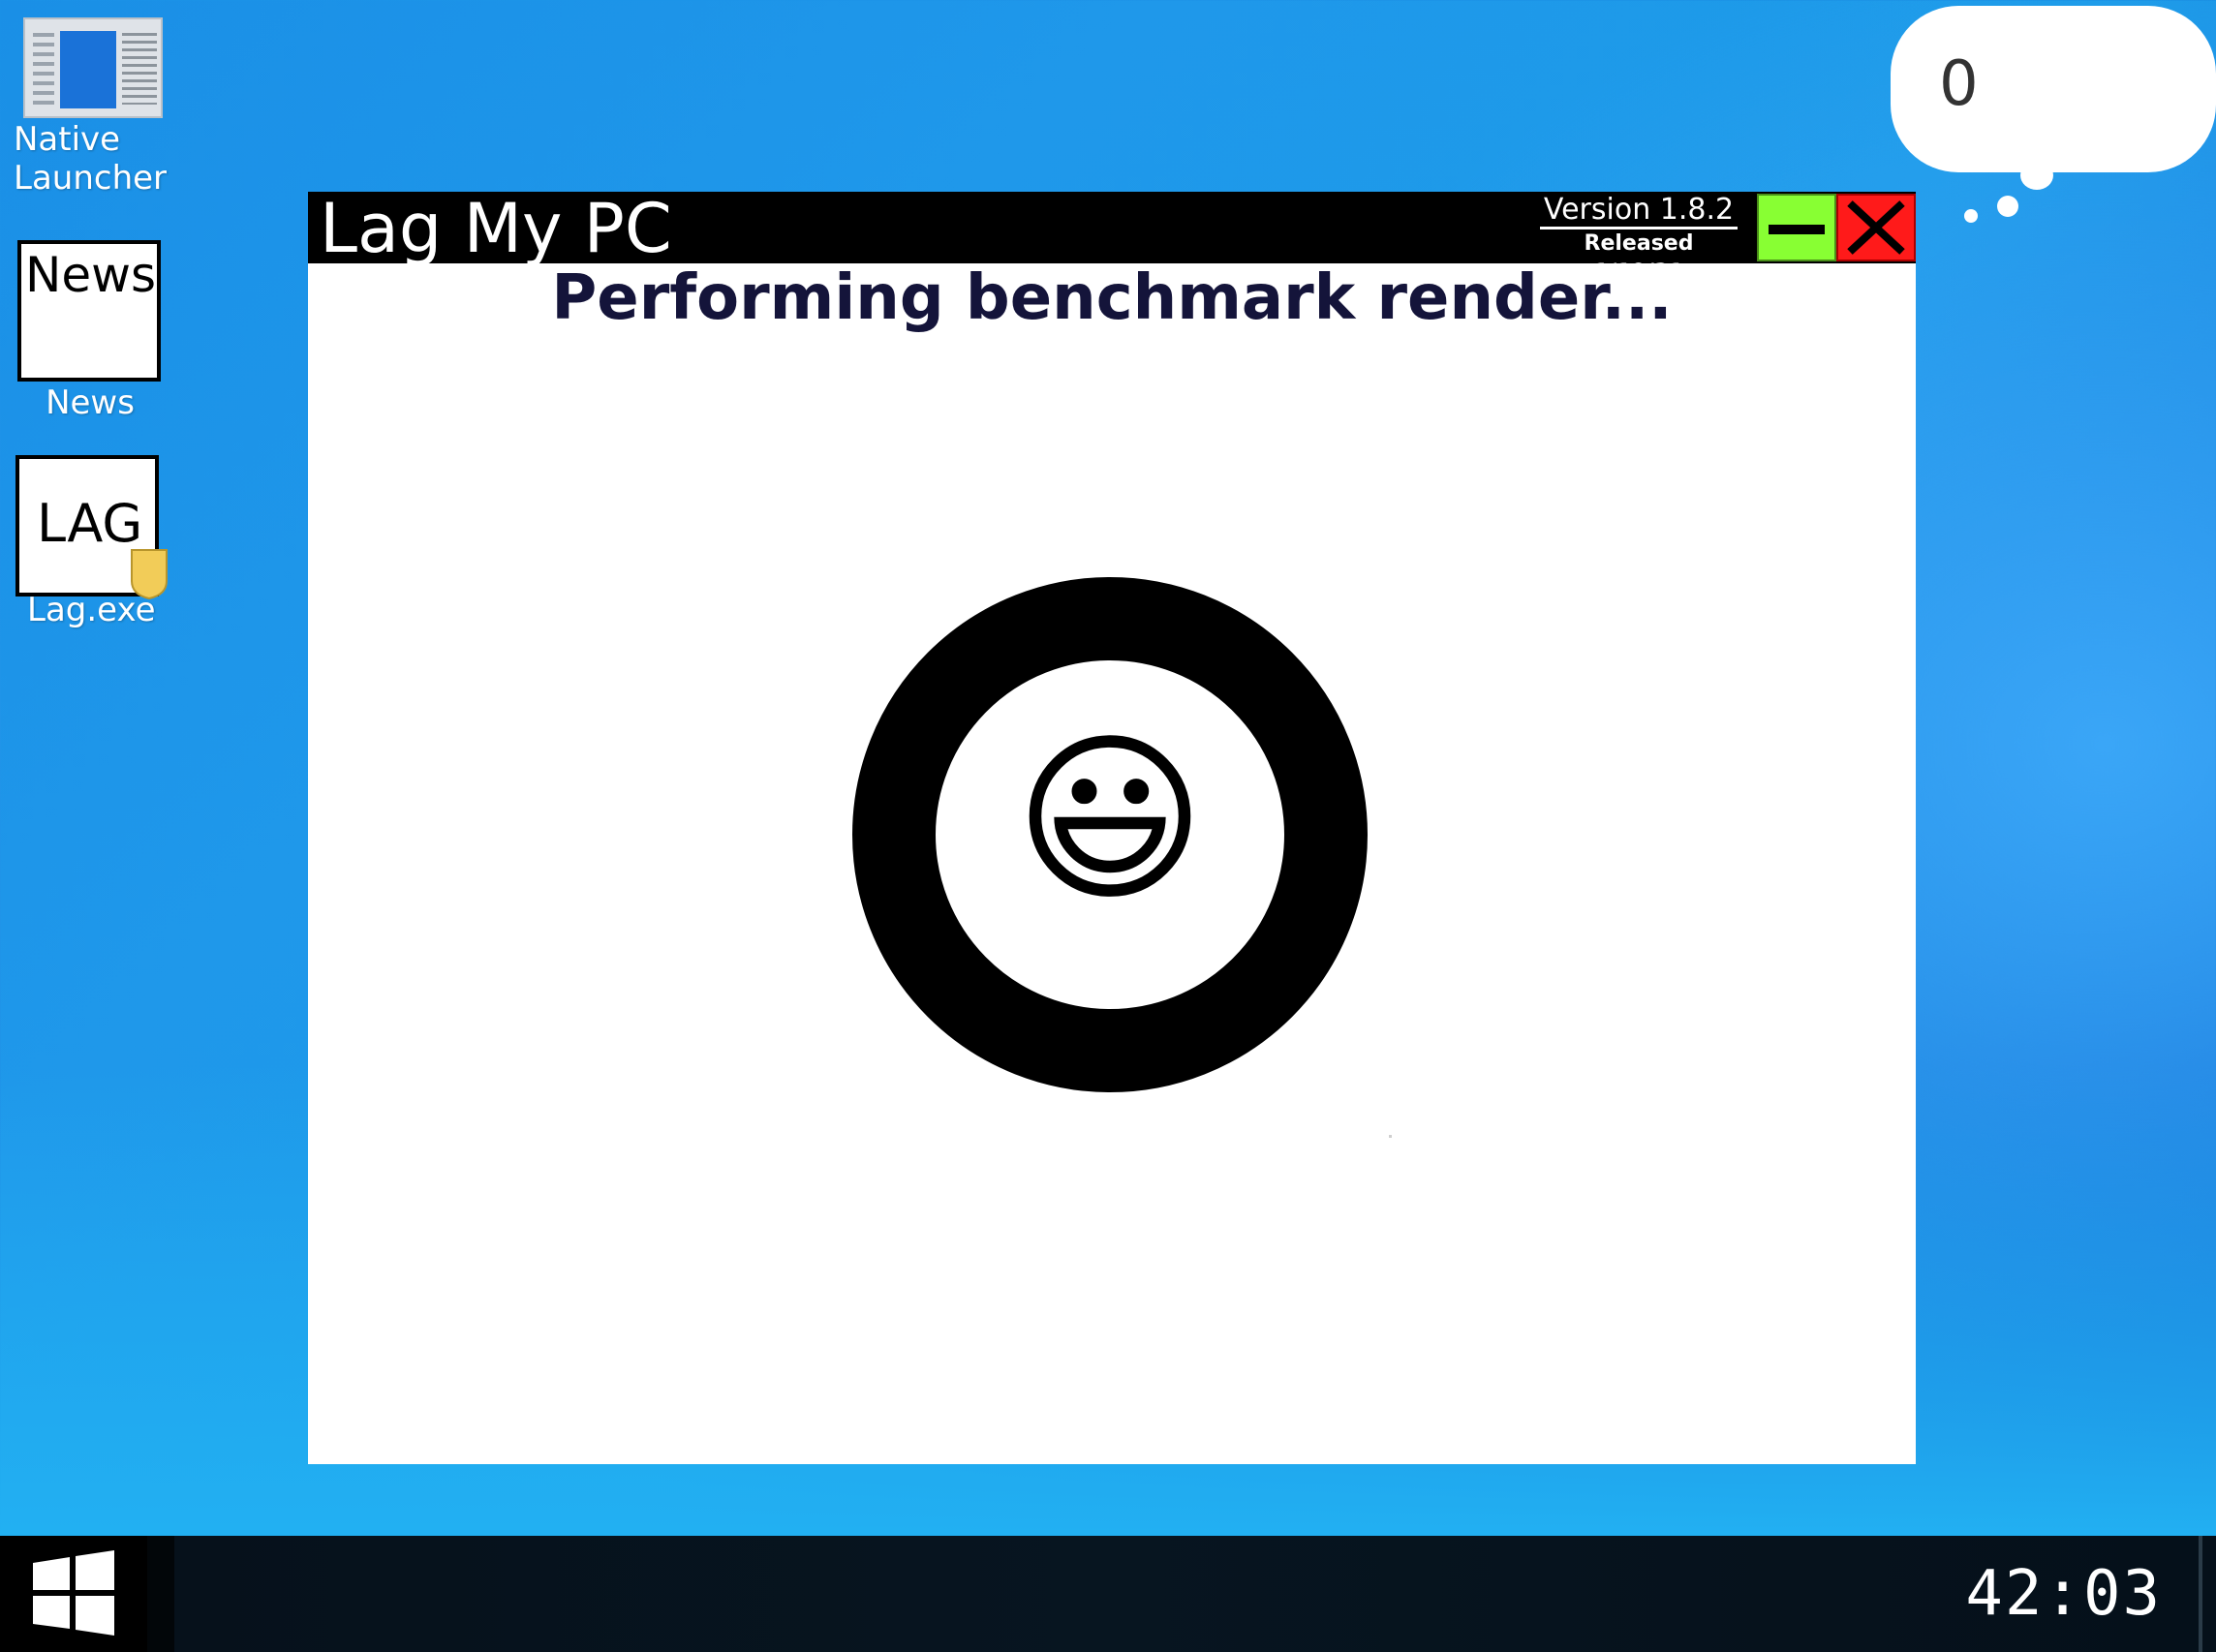  What do you see at coordinates (496, 228) in the screenshot?
I see `window-title: Lag My PC` at bounding box center [496, 228].